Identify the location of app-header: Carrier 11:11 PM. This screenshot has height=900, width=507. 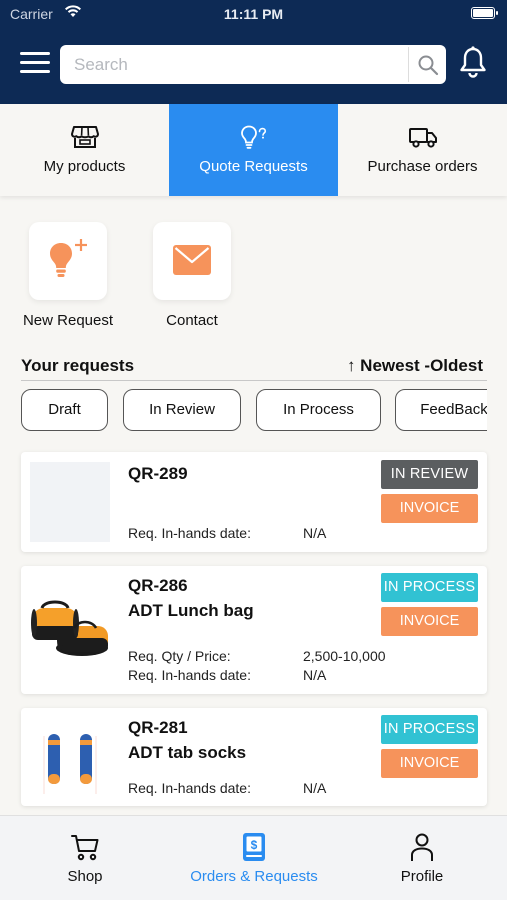
(253, 52).